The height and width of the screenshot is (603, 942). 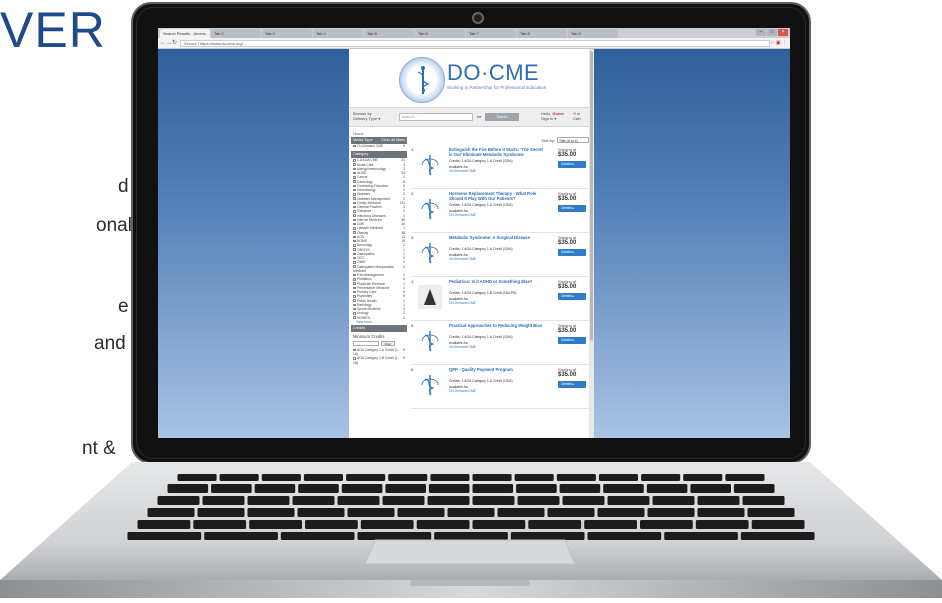 What do you see at coordinates (783, 32) in the screenshot?
I see `close-icon: ×` at bounding box center [783, 32].